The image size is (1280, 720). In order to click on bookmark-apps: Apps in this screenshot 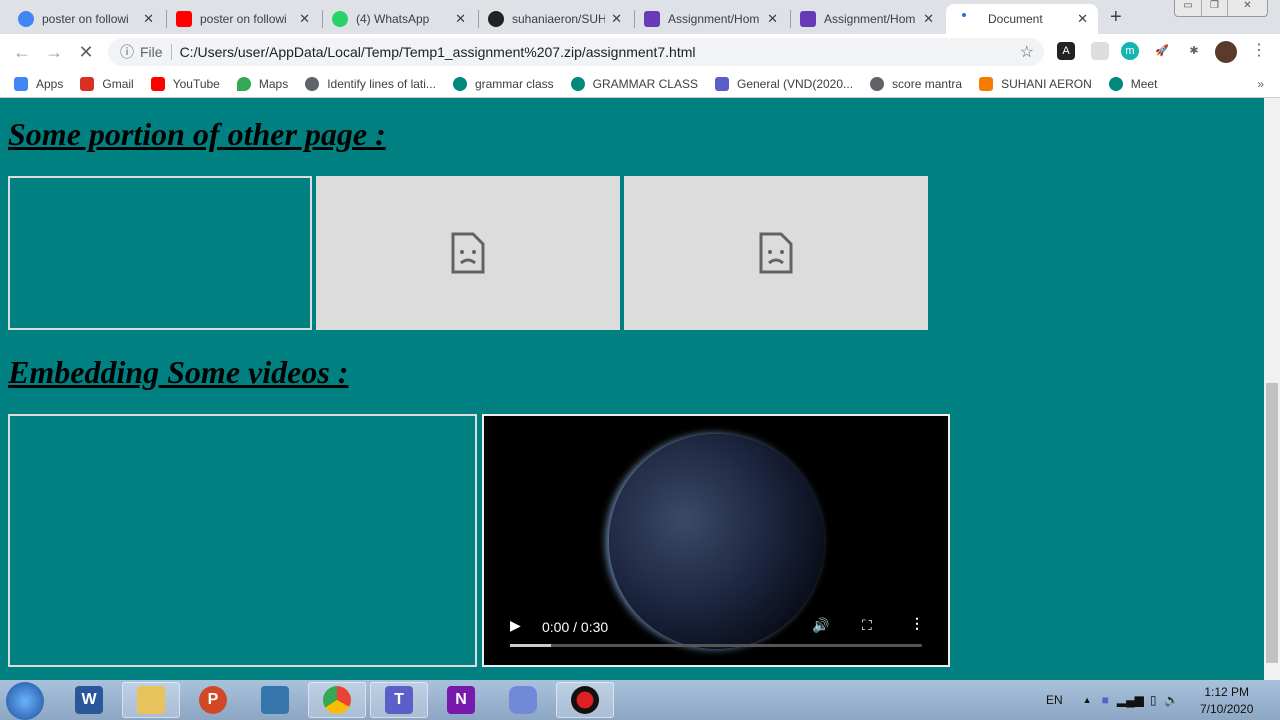, I will do `click(39, 83)`.